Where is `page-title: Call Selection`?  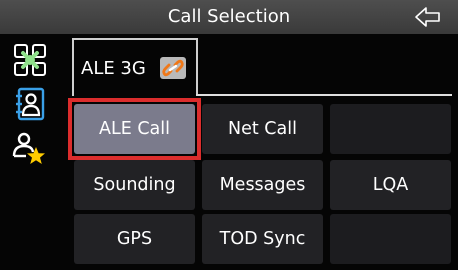
page-title: Call Selection is located at coordinates (229, 16).